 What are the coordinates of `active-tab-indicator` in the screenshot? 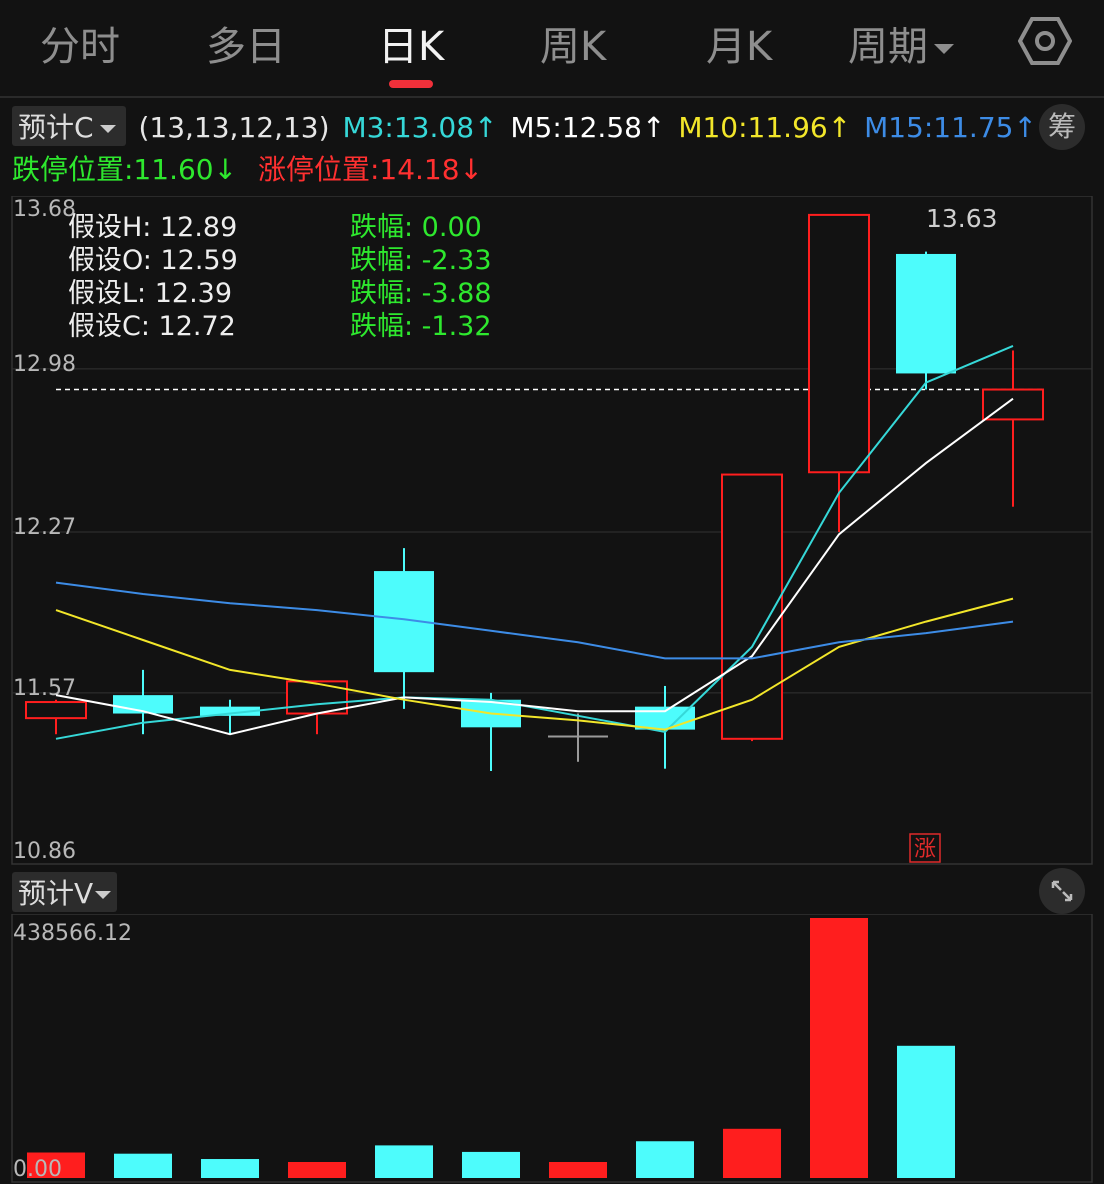 It's located at (411, 84).